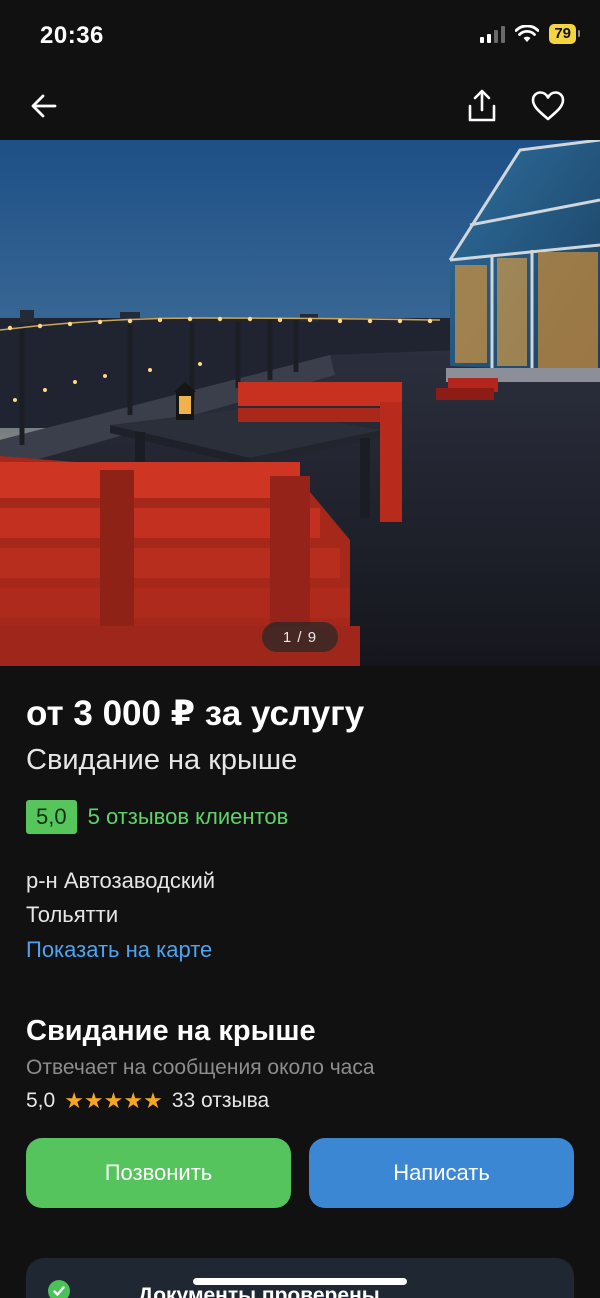  What do you see at coordinates (72, 914) in the screenshot?
I see `listing-city: Тольятти` at bounding box center [72, 914].